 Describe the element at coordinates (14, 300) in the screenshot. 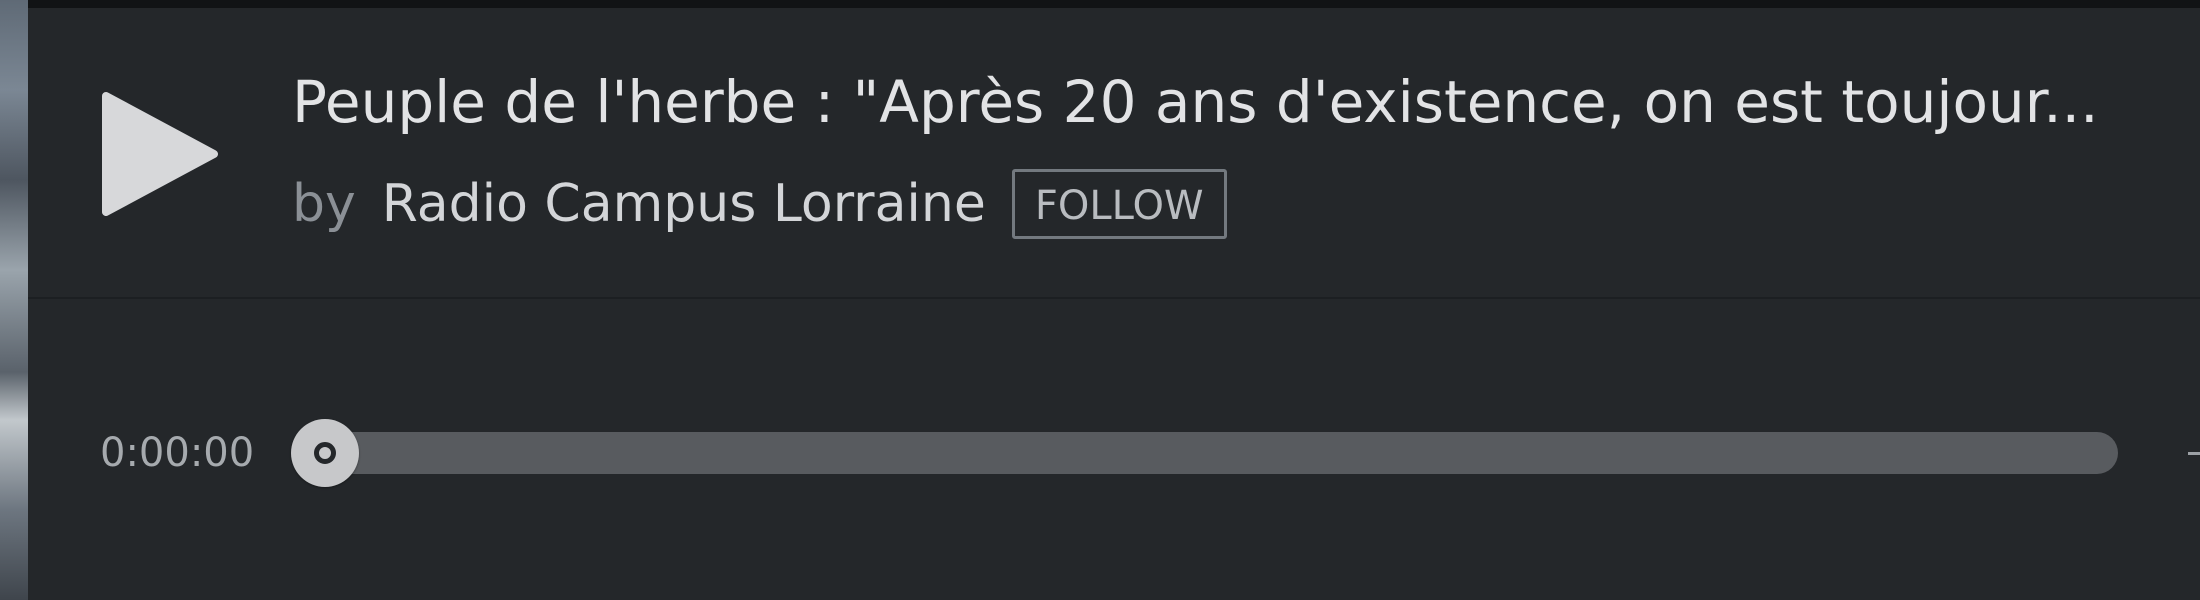

I see `artwork-edge` at that location.